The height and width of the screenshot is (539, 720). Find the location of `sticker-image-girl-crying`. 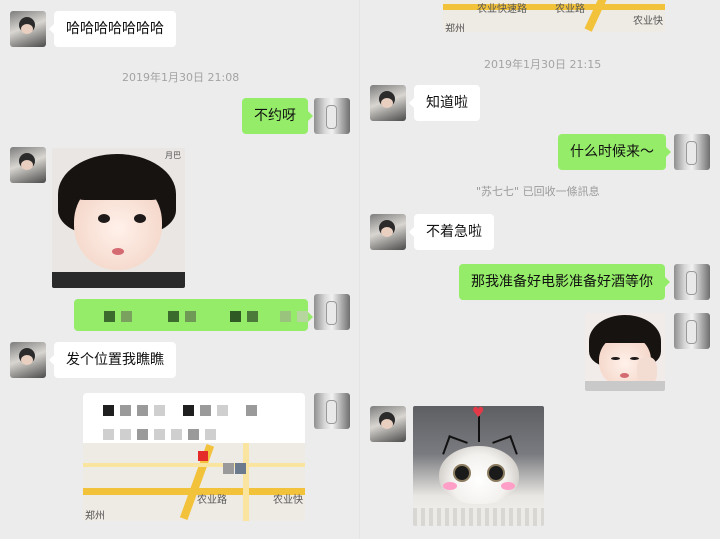

sticker-image-girl-crying is located at coordinates (625, 352).